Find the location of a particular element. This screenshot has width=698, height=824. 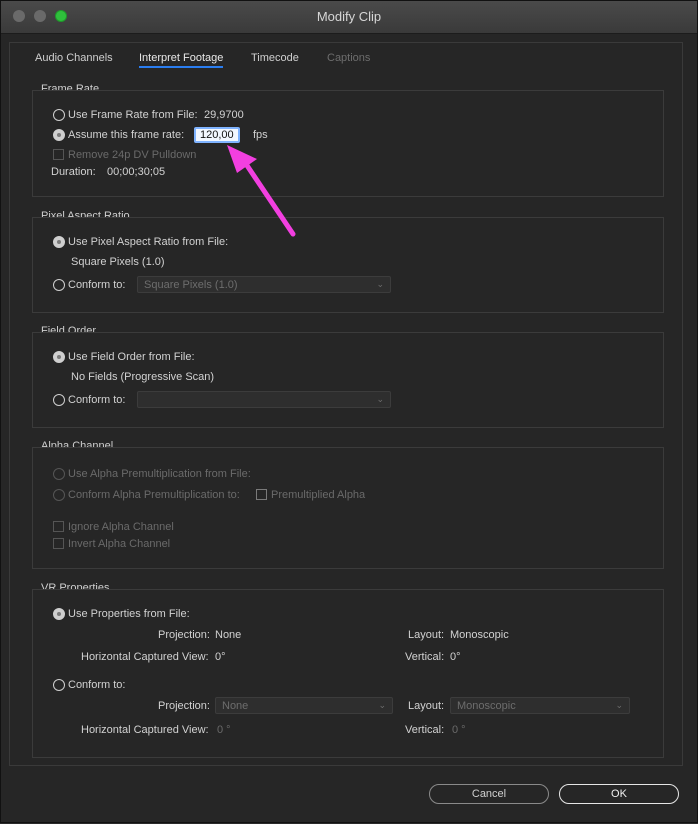

tab-interpret-footage: Interpret Footage is located at coordinates (181, 60).